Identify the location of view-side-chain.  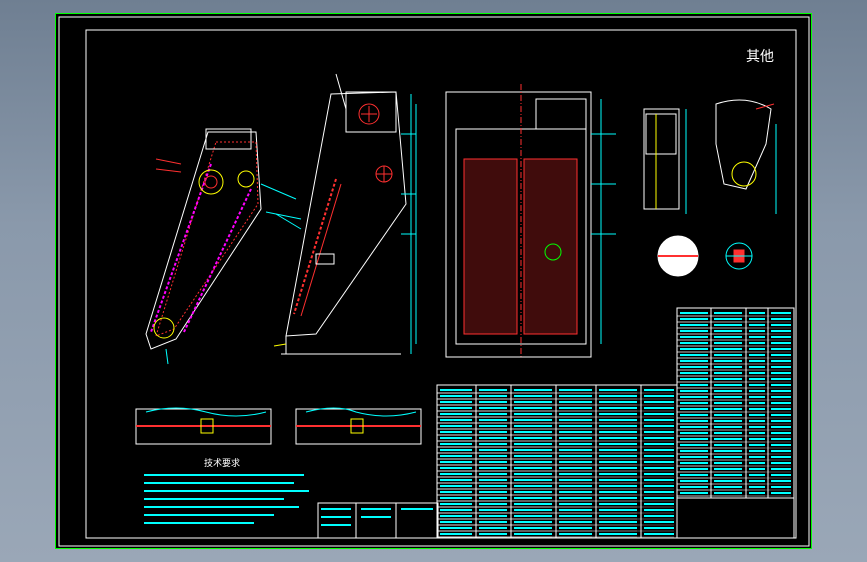
(223, 246).